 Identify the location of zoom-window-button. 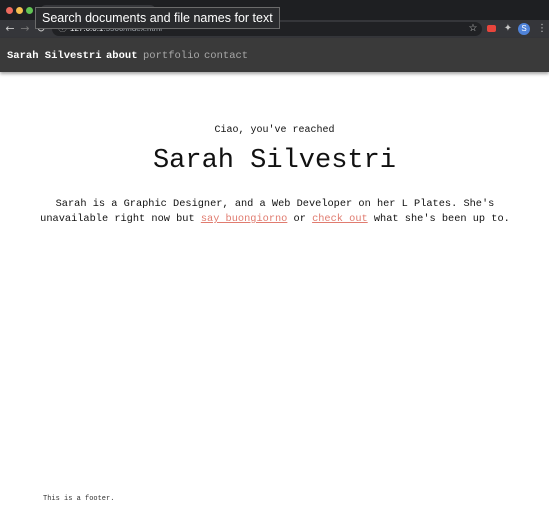
(29, 10).